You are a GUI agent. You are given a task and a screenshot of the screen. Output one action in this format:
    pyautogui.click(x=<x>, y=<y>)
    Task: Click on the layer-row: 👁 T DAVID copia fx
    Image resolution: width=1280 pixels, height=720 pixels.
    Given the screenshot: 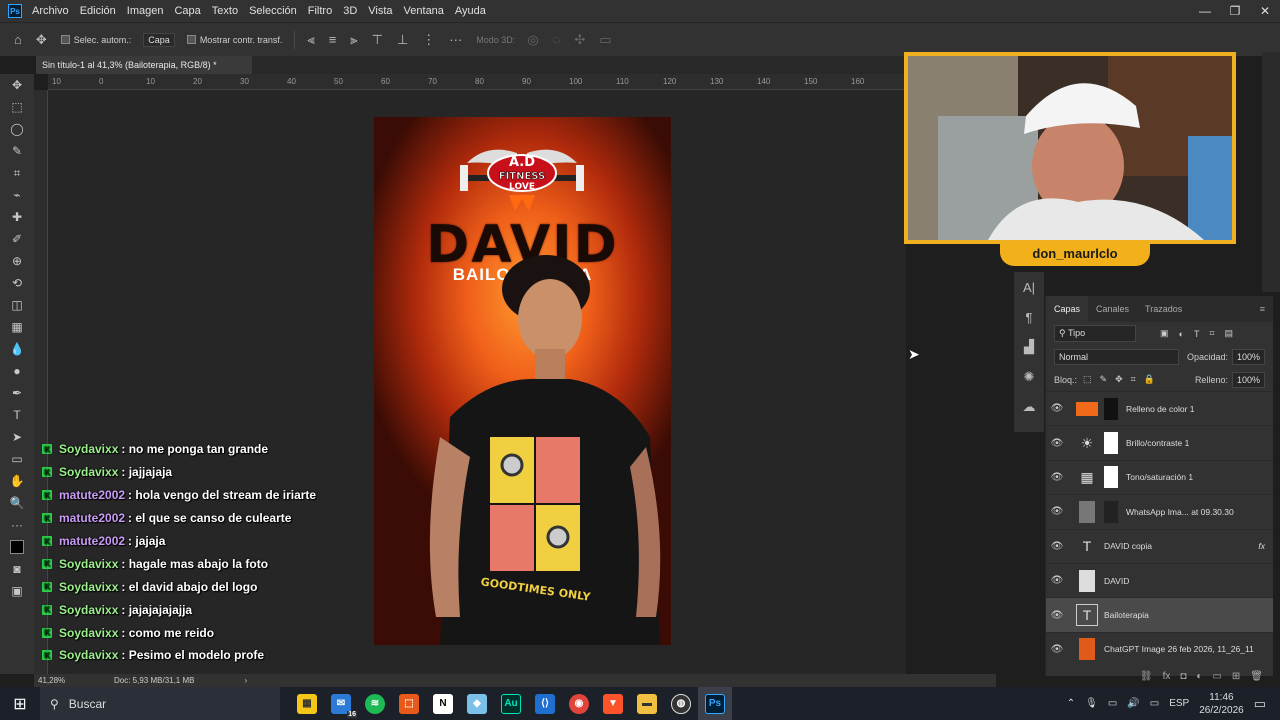 What is the action you would take?
    pyautogui.click(x=1159, y=545)
    